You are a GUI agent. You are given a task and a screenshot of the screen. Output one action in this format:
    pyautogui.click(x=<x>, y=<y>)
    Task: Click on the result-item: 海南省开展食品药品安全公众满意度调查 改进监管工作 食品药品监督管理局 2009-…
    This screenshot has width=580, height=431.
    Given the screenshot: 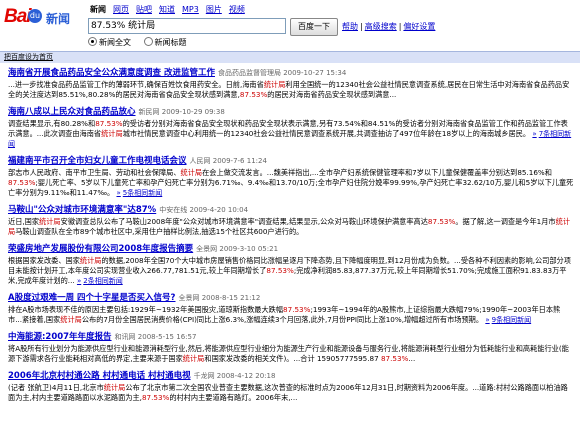 What is the action you would take?
    pyautogui.click(x=291, y=84)
    